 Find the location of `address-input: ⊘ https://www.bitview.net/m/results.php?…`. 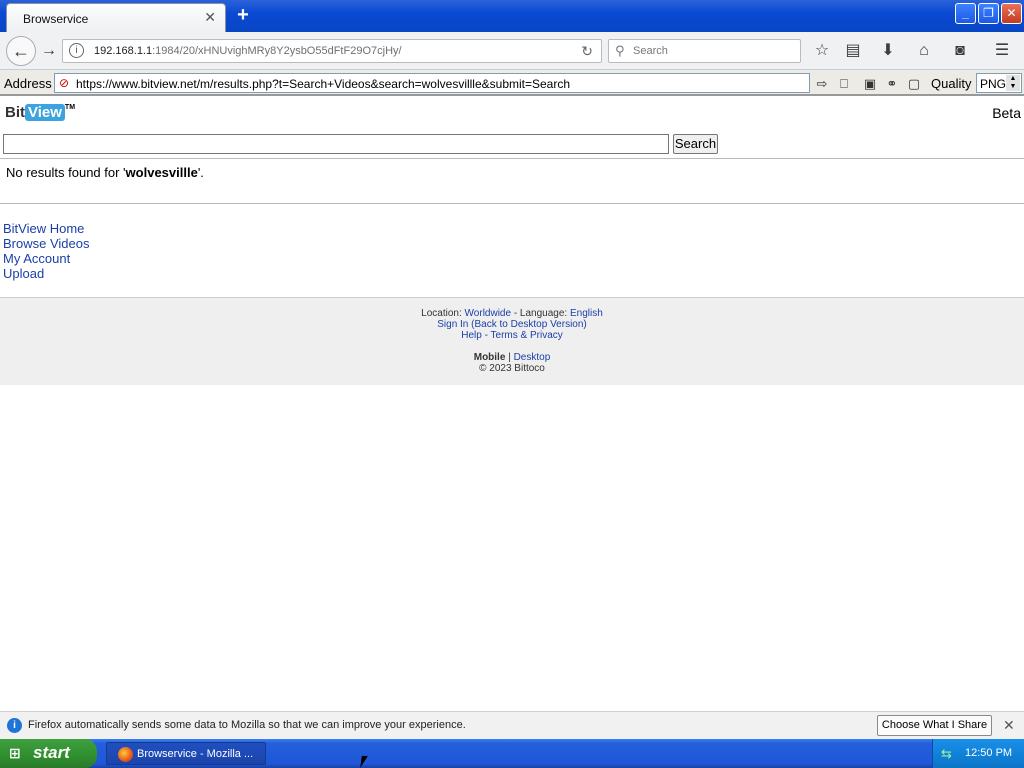

address-input: ⊘ https://www.bitview.net/m/results.php?… is located at coordinates (432, 83).